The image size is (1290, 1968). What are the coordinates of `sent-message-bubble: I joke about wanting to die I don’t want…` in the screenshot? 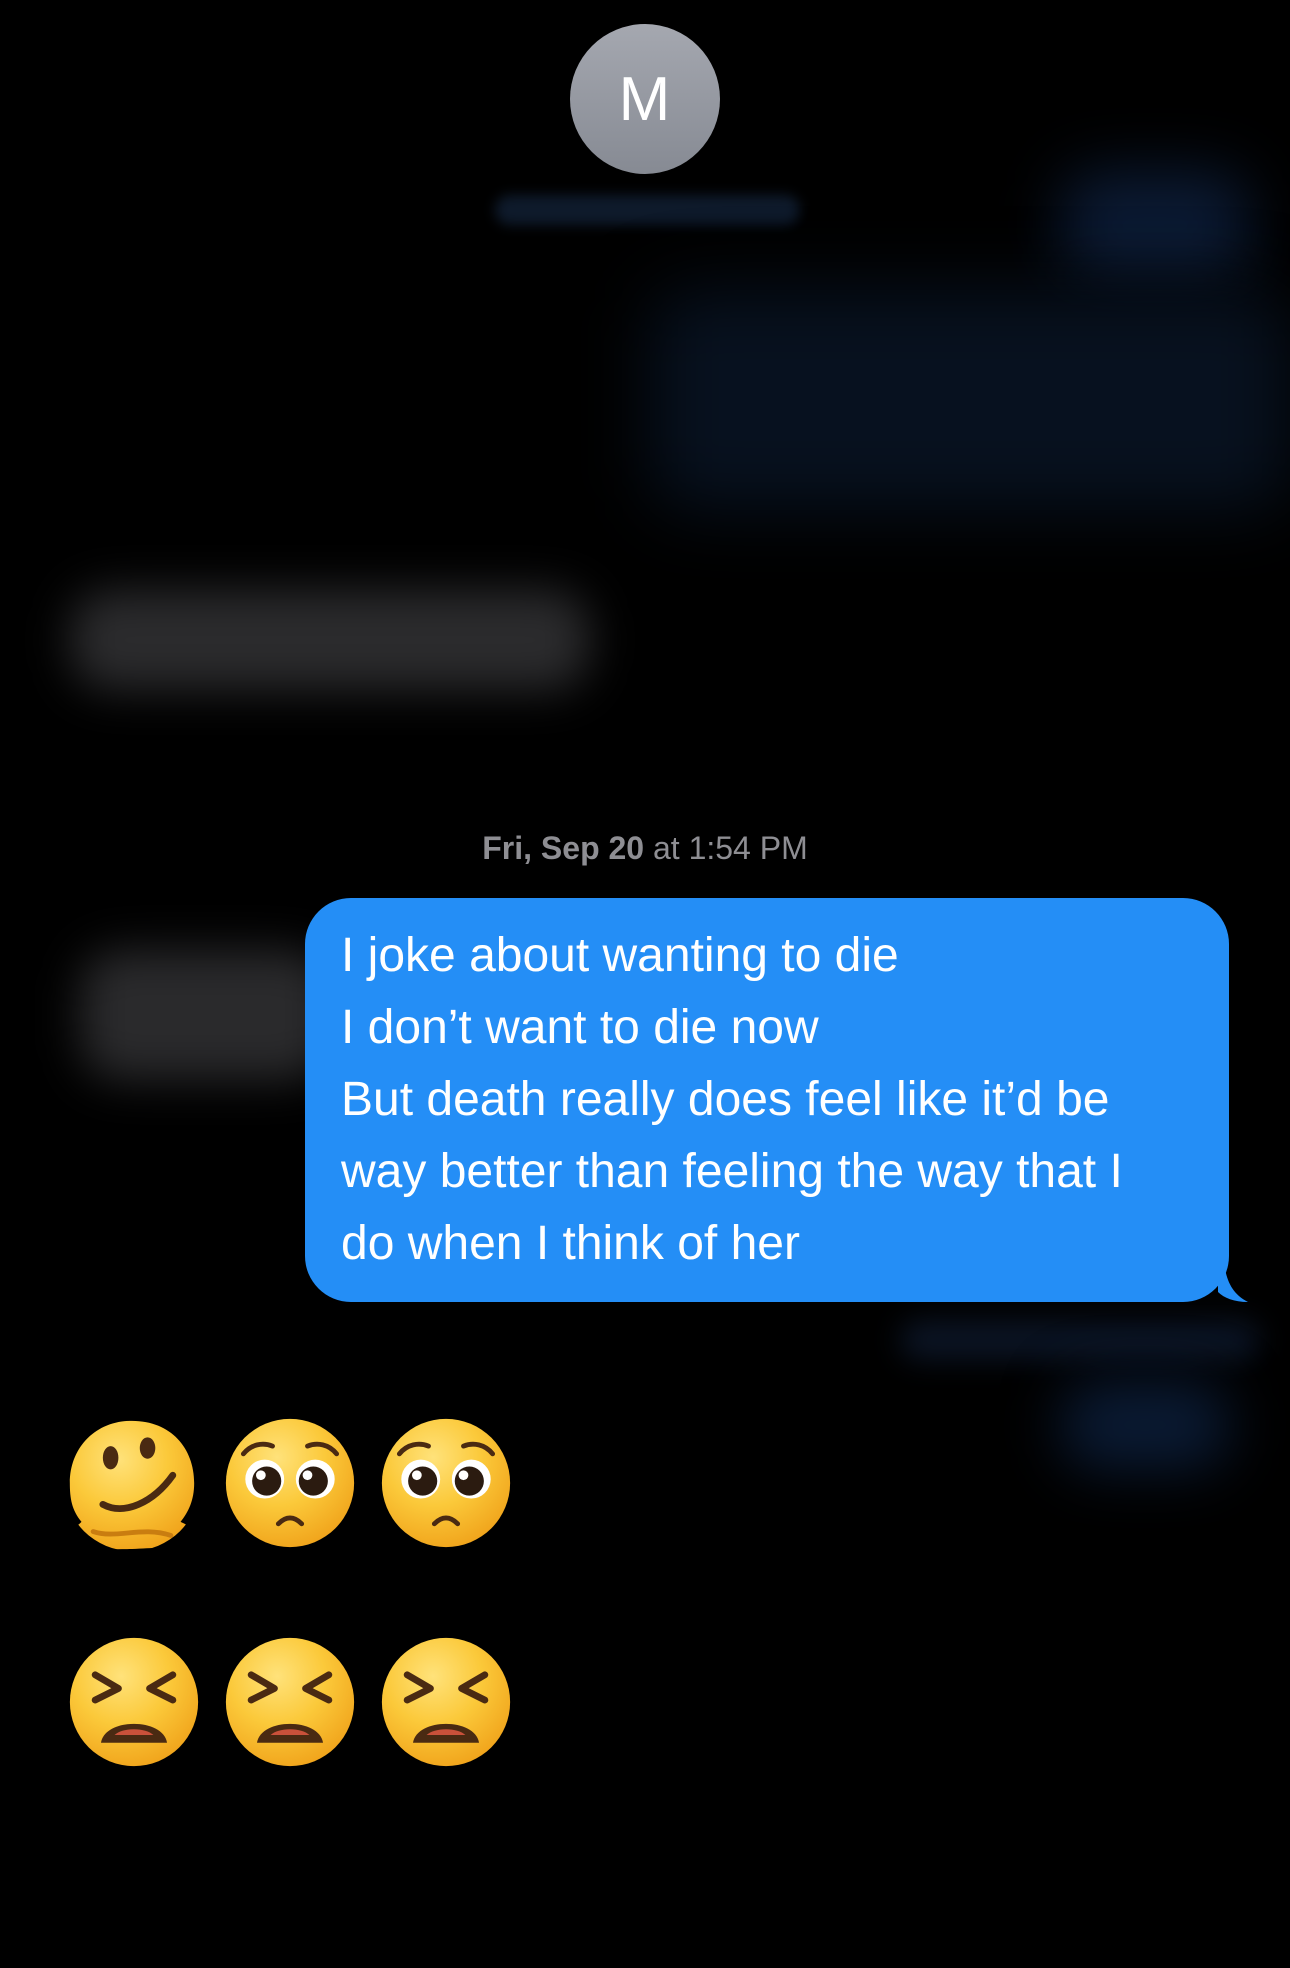 It's located at (767, 1100).